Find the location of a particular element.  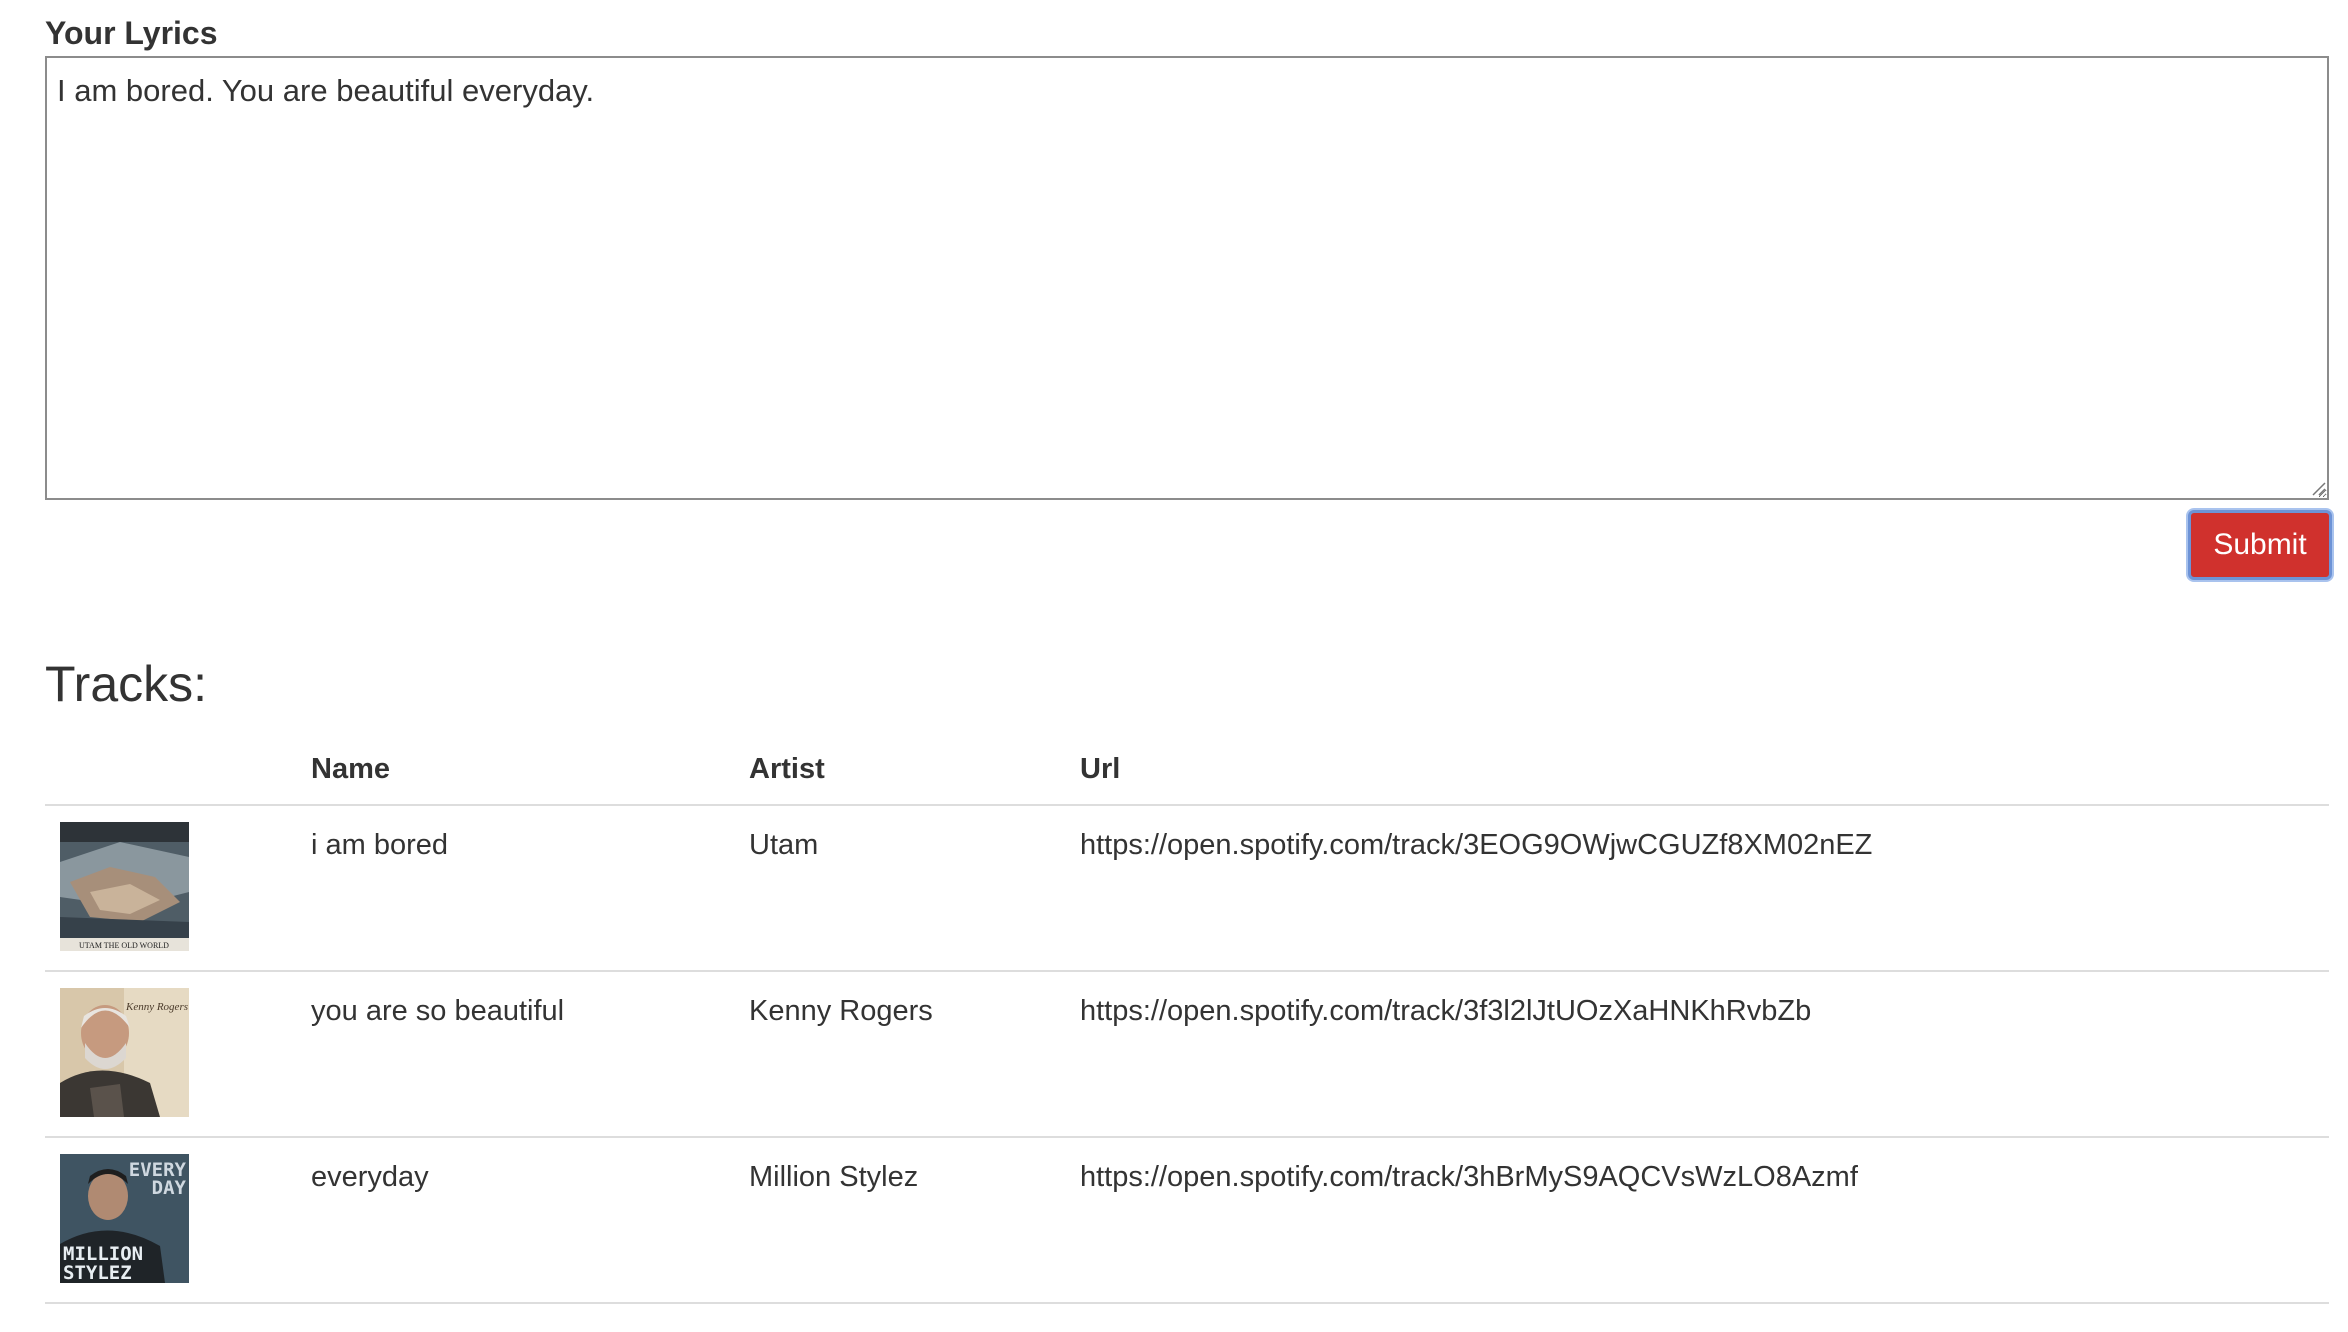

tracks-heading: Tracks: is located at coordinates (126, 684).